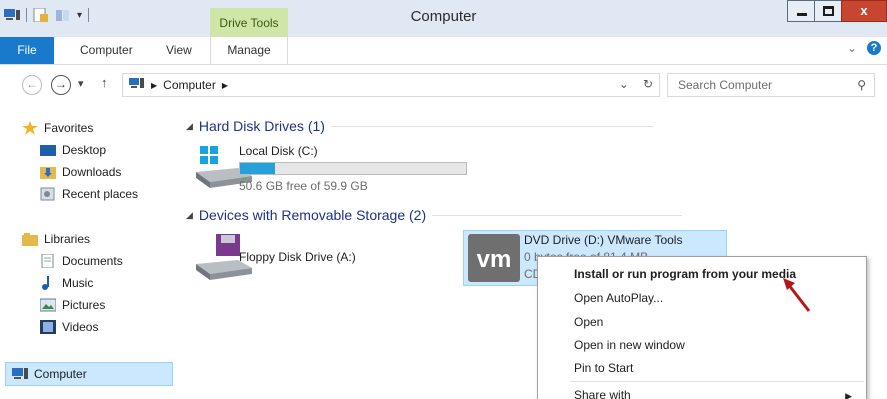 Image resolution: width=887 pixels, height=399 pixels. What do you see at coordinates (861, 85) in the screenshot?
I see `search-icon: ⚲` at bounding box center [861, 85].